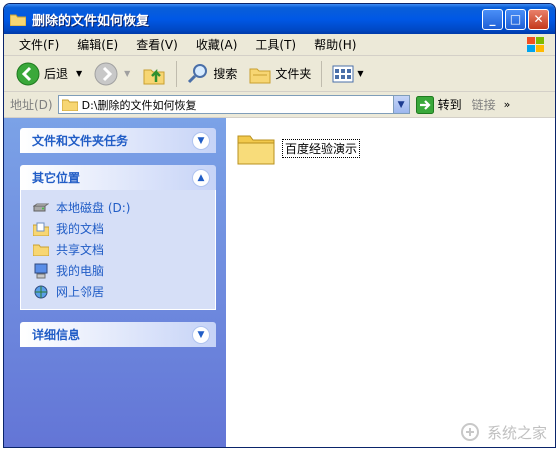 The image size is (559, 451). Describe the element at coordinates (80, 292) in the screenshot. I see `place-label: 网上邻居` at that location.